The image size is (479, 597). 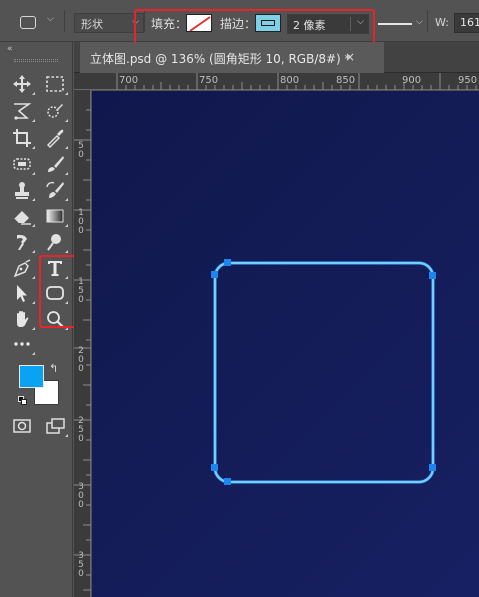 What do you see at coordinates (36, 60) in the screenshot?
I see `panel-grip` at bounding box center [36, 60].